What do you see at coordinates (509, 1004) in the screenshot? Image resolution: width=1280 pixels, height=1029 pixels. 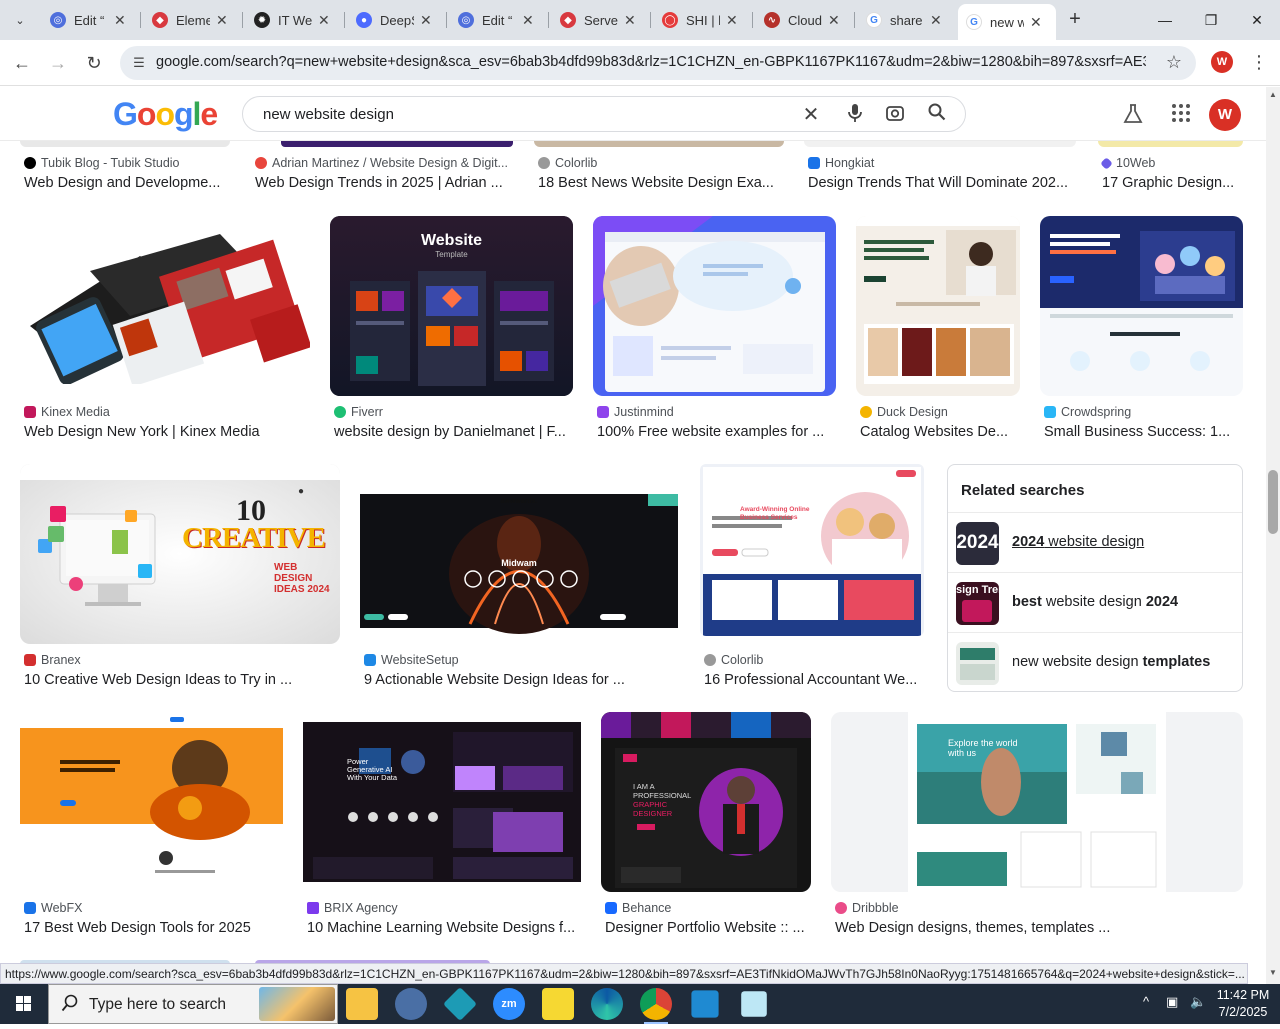 I see `zoom-icon: zm` at bounding box center [509, 1004].